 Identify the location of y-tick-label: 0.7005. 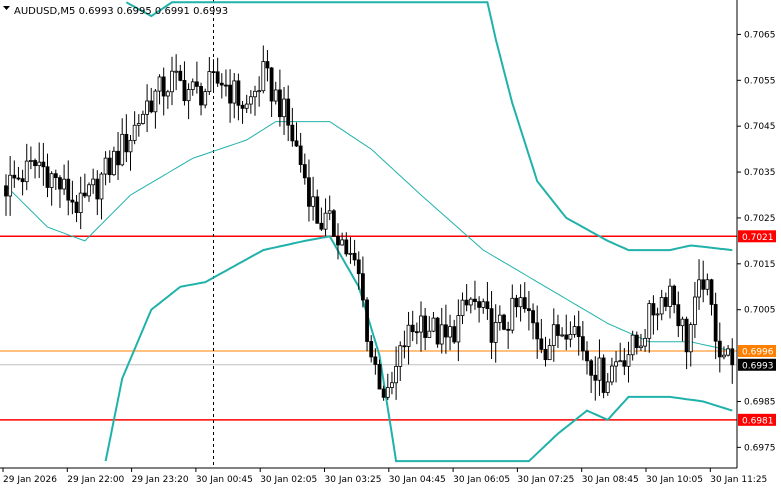
(760, 311).